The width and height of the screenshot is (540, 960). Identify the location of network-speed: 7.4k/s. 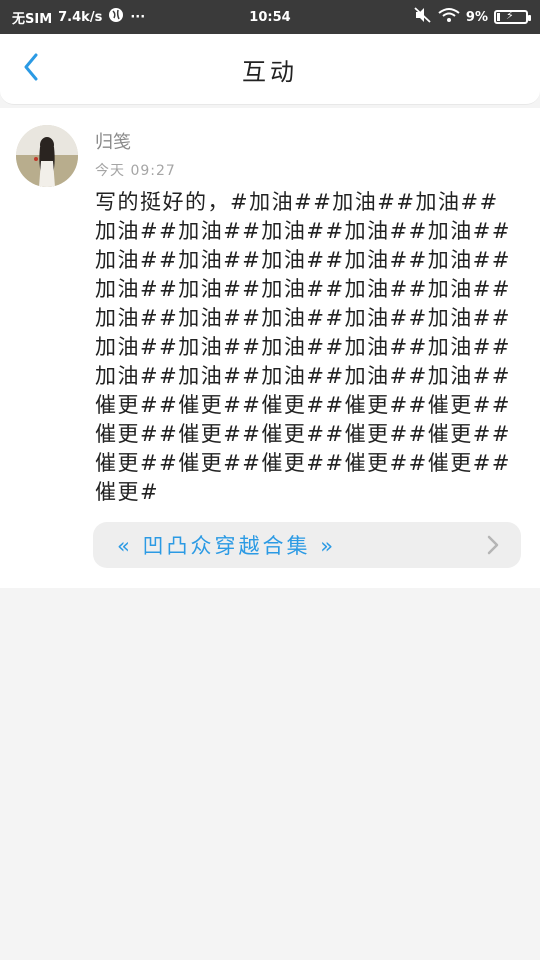
(80, 17).